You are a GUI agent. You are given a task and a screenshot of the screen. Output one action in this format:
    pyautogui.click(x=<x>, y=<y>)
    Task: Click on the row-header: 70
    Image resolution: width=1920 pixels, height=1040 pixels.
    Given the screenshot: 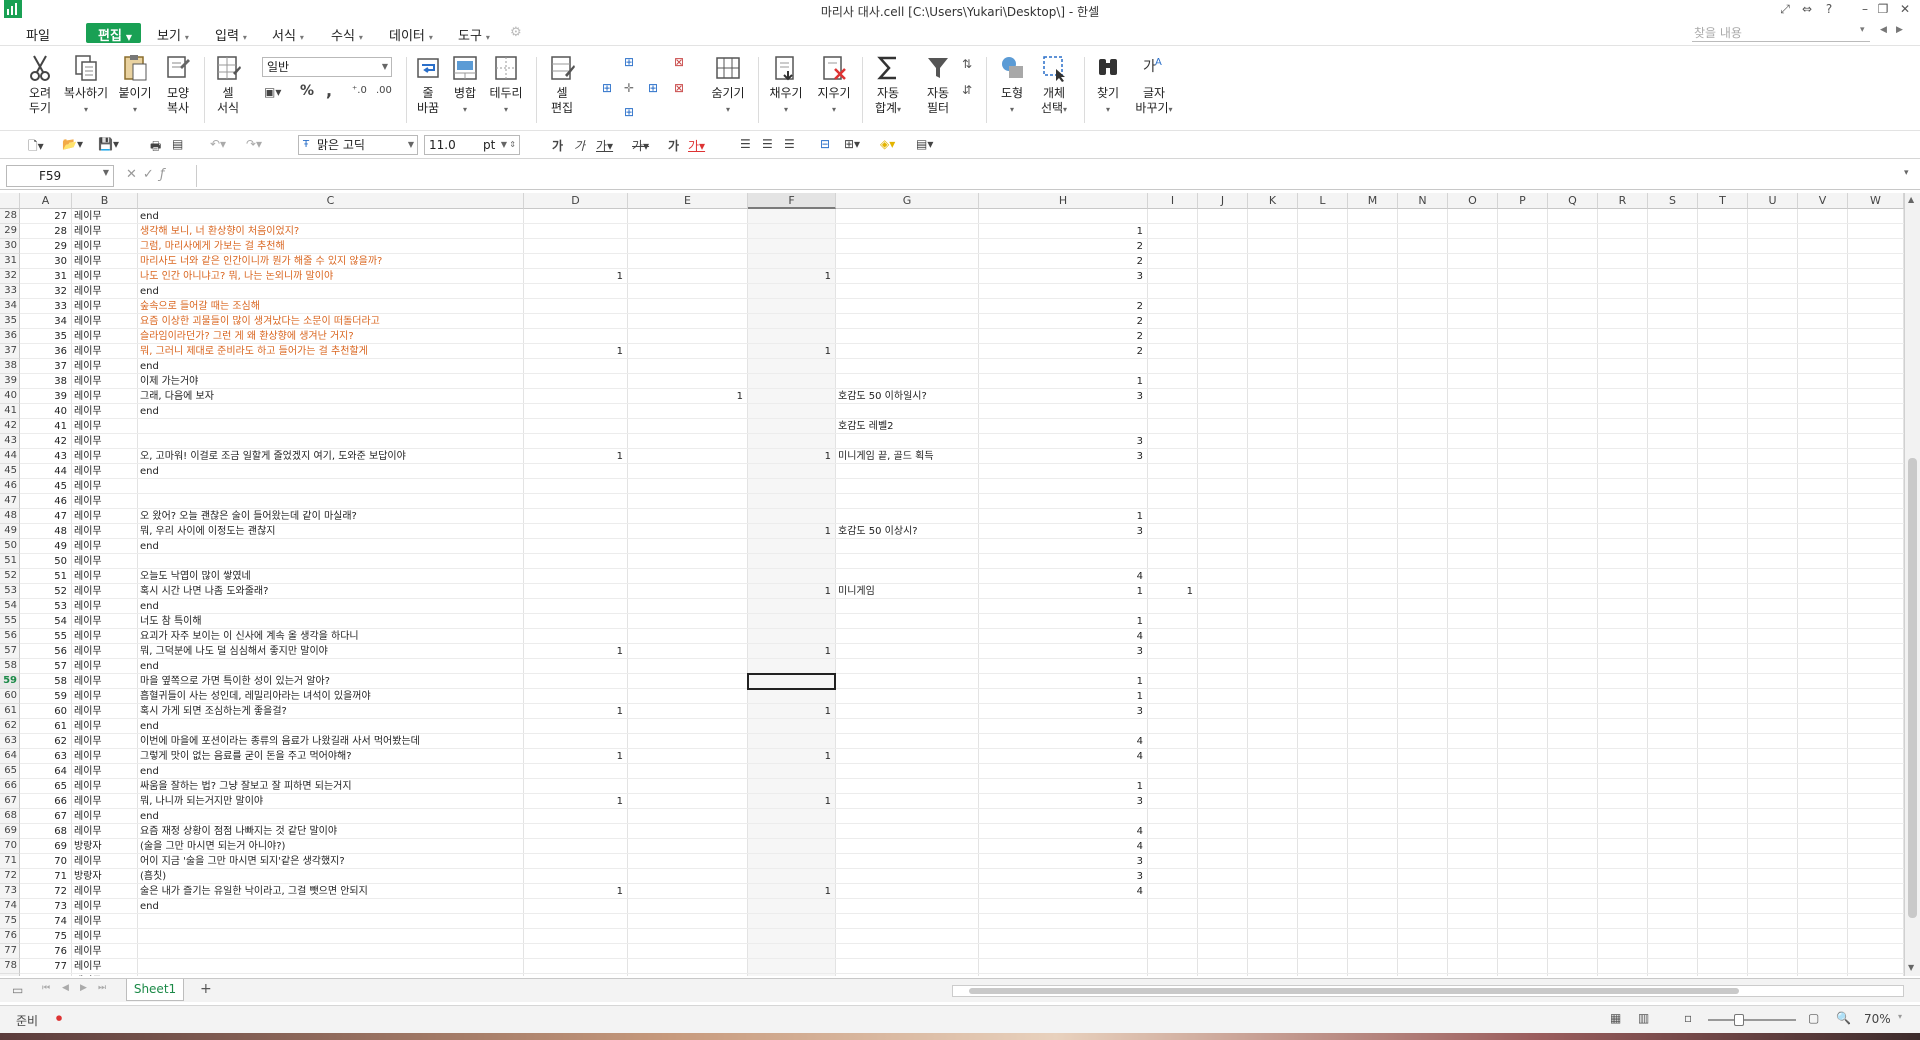 What is the action you would take?
    pyautogui.click(x=10, y=846)
    